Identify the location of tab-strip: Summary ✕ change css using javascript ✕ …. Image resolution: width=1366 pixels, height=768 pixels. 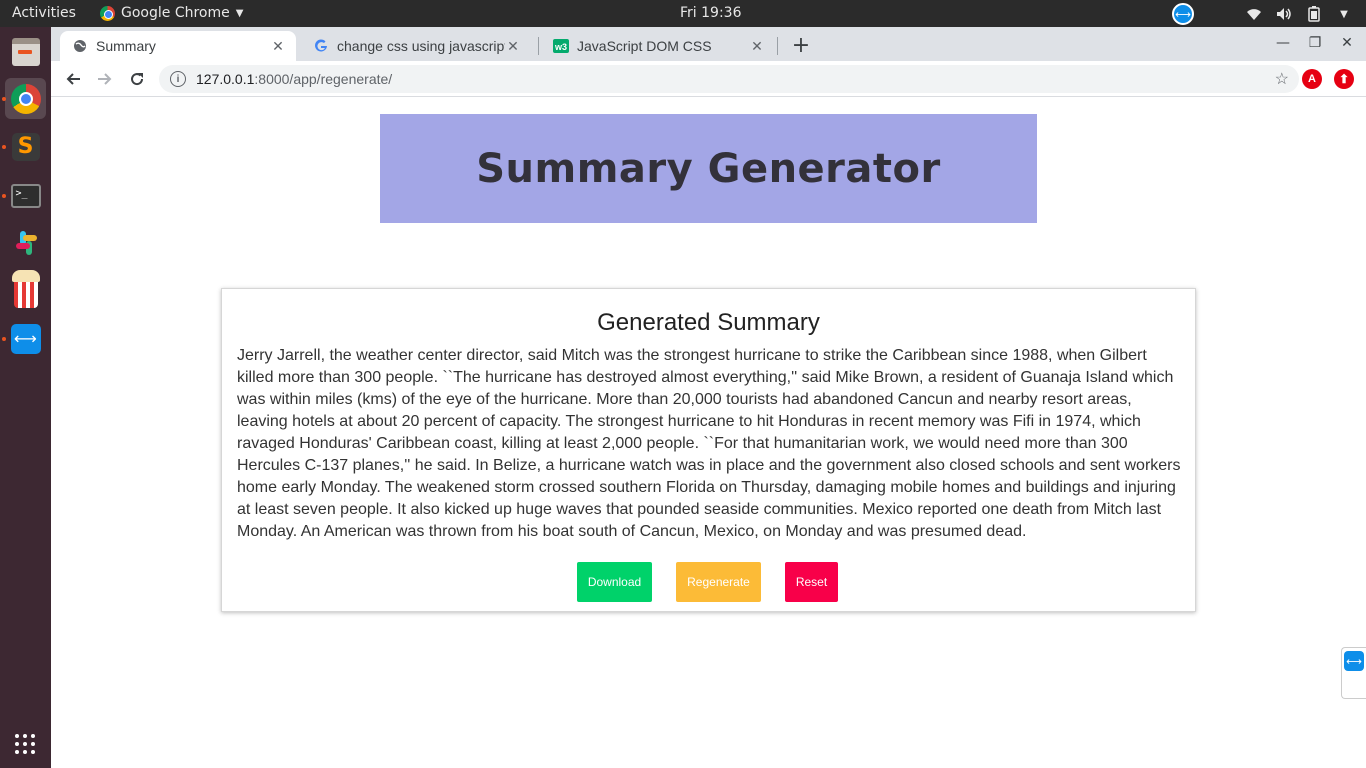
(708, 44).